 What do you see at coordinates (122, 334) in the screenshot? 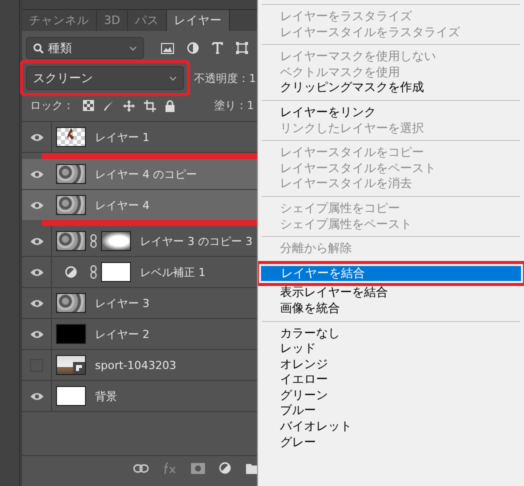
I see `layer-name: レイヤー 2` at bounding box center [122, 334].